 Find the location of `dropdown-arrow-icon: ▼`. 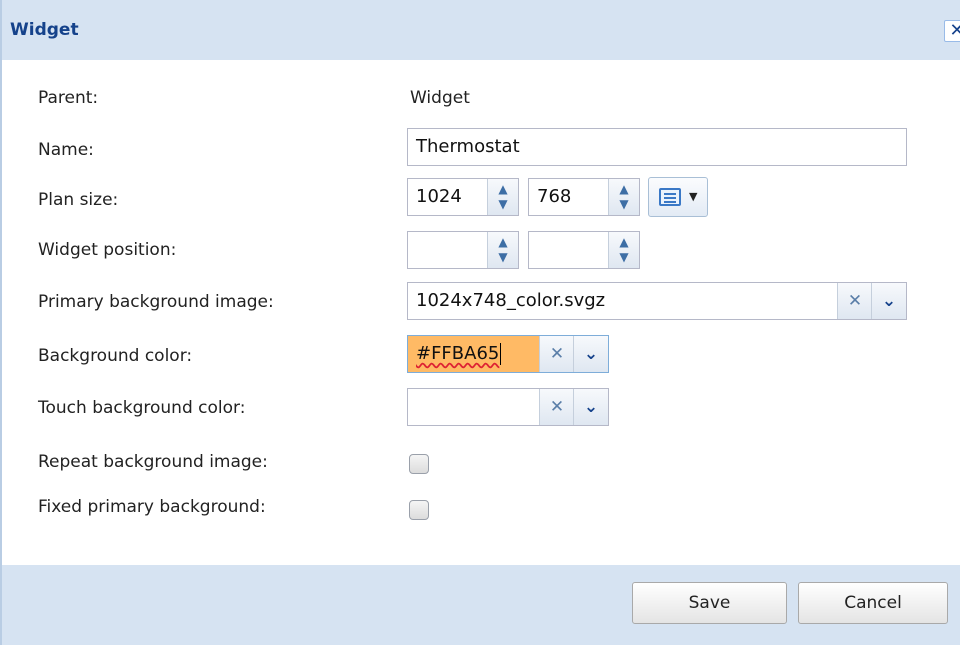

dropdown-arrow-icon: ▼ is located at coordinates (693, 196).